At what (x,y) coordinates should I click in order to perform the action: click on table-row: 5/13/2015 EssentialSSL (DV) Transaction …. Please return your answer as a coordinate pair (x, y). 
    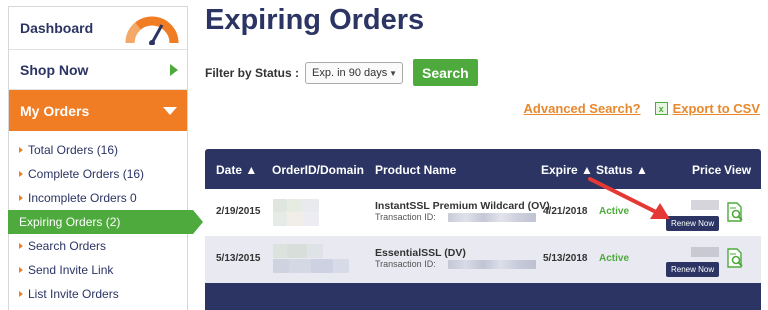
    Looking at the image, I should click on (483, 259).